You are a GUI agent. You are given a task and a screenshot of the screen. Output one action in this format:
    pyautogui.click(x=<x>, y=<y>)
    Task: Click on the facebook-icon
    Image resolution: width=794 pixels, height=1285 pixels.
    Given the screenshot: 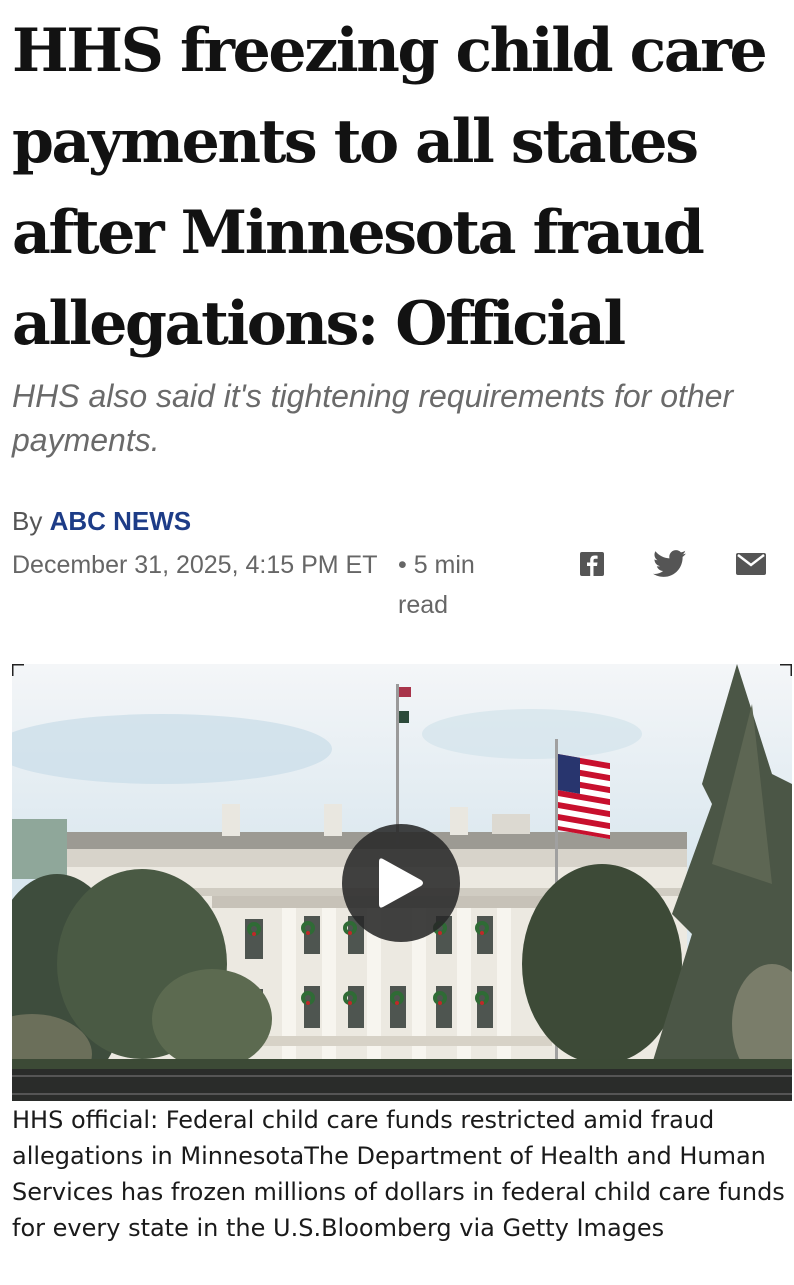 What is the action you would take?
    pyautogui.click(x=592, y=564)
    